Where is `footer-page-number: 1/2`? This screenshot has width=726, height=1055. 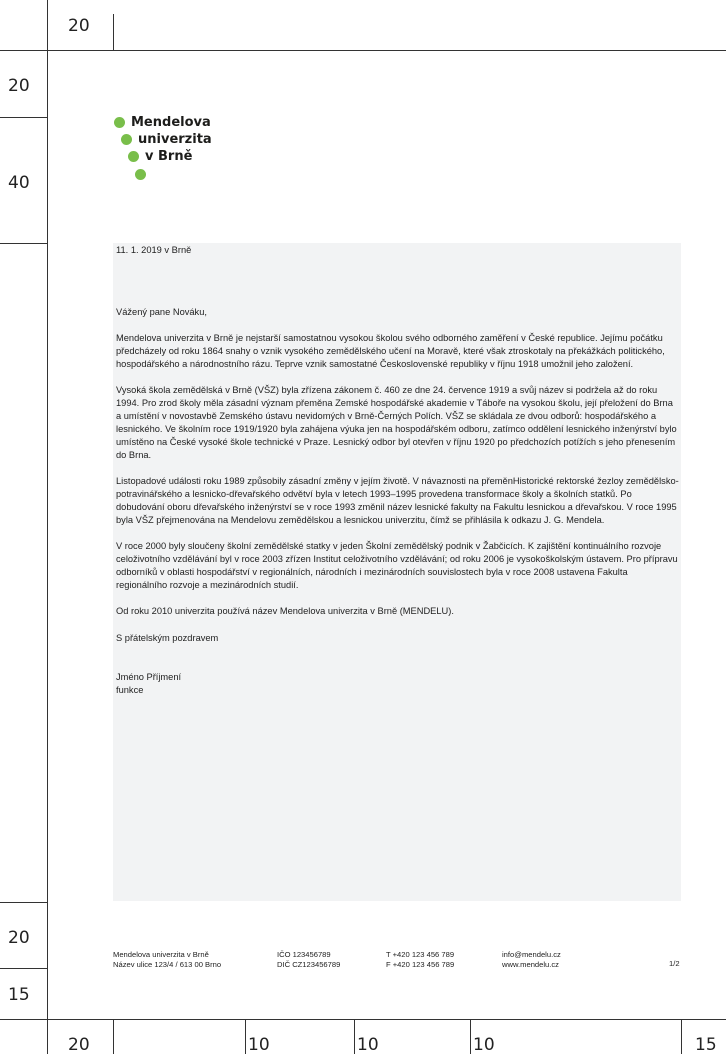 footer-page-number: 1/2 is located at coordinates (674, 963).